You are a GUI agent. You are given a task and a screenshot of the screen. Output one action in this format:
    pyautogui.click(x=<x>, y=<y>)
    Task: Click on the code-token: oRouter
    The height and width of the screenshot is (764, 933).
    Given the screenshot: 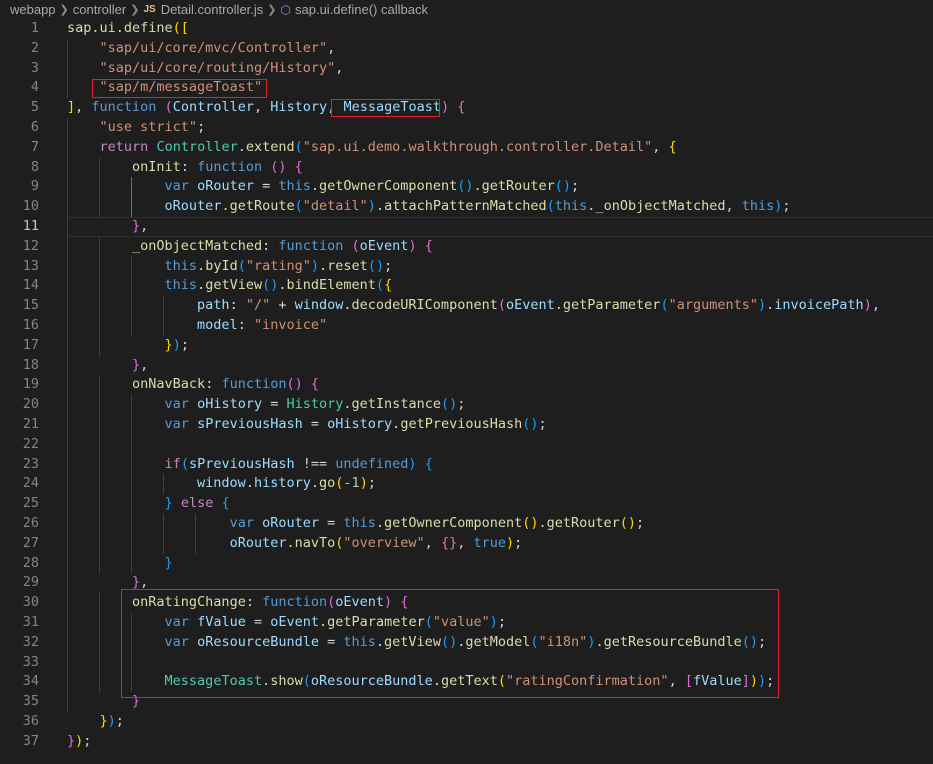 What is the action you would take?
    pyautogui.click(x=193, y=206)
    